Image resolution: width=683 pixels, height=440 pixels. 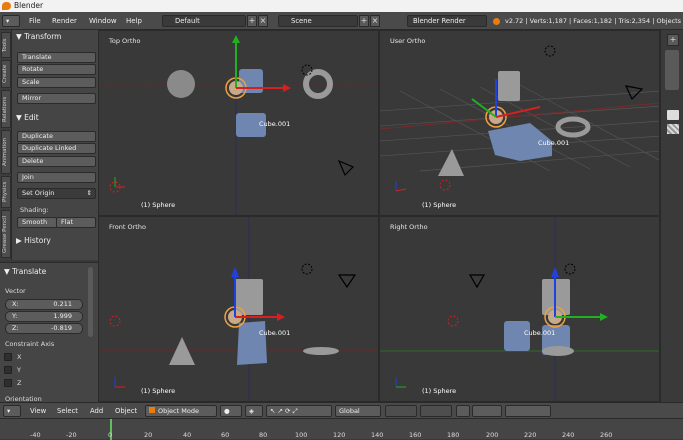 What do you see at coordinates (231, 411) in the screenshot?
I see `shading-mode-select: ●` at bounding box center [231, 411].